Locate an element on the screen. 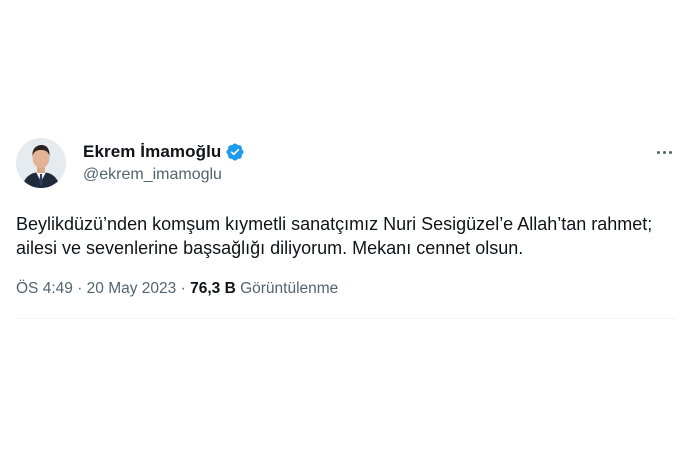  avatar-image is located at coordinates (41, 163).